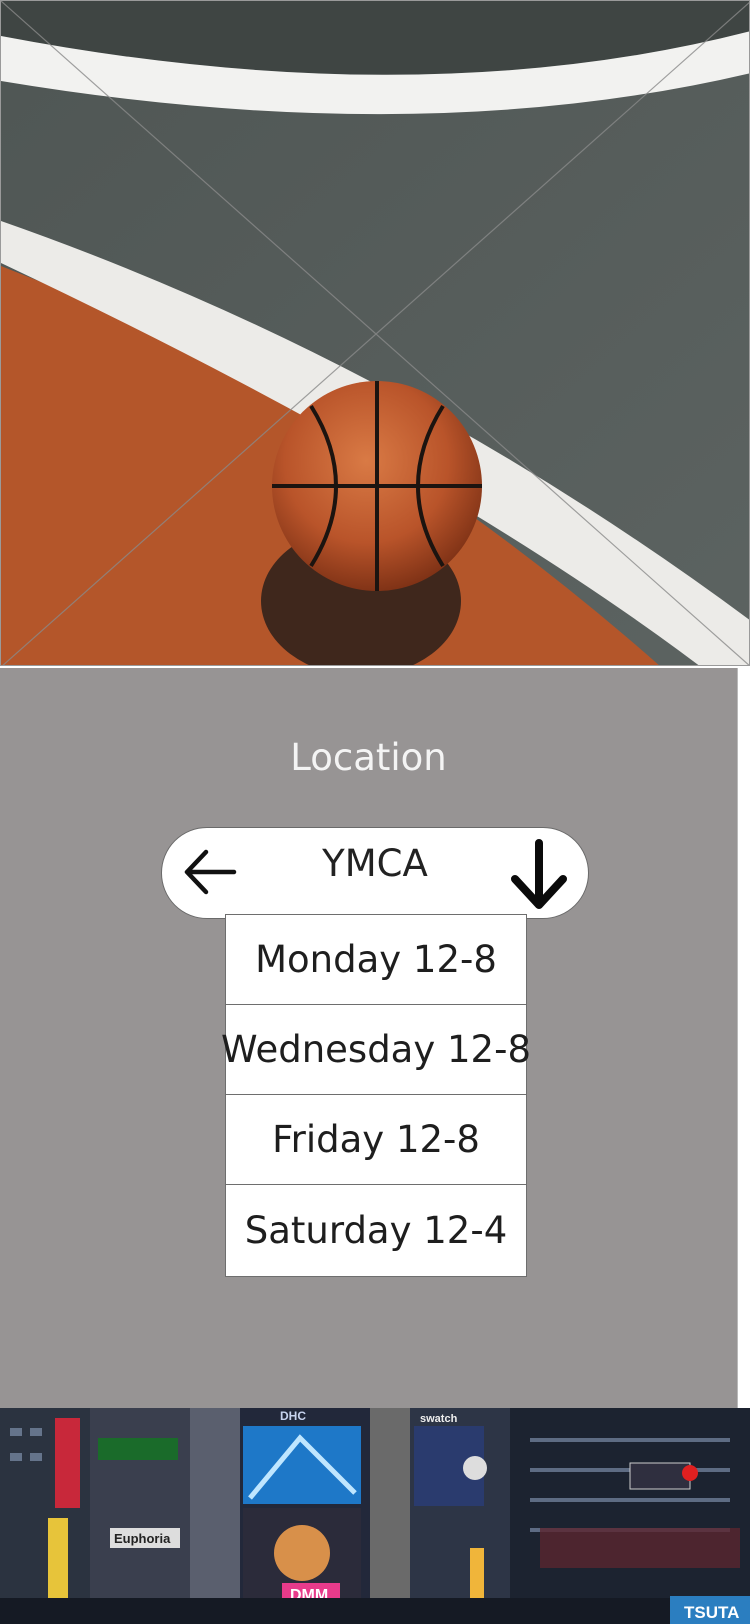 This screenshot has width=750, height=1624. Describe the element at coordinates (439, 1419) in the screenshot. I see `sign-text: swatch` at that location.